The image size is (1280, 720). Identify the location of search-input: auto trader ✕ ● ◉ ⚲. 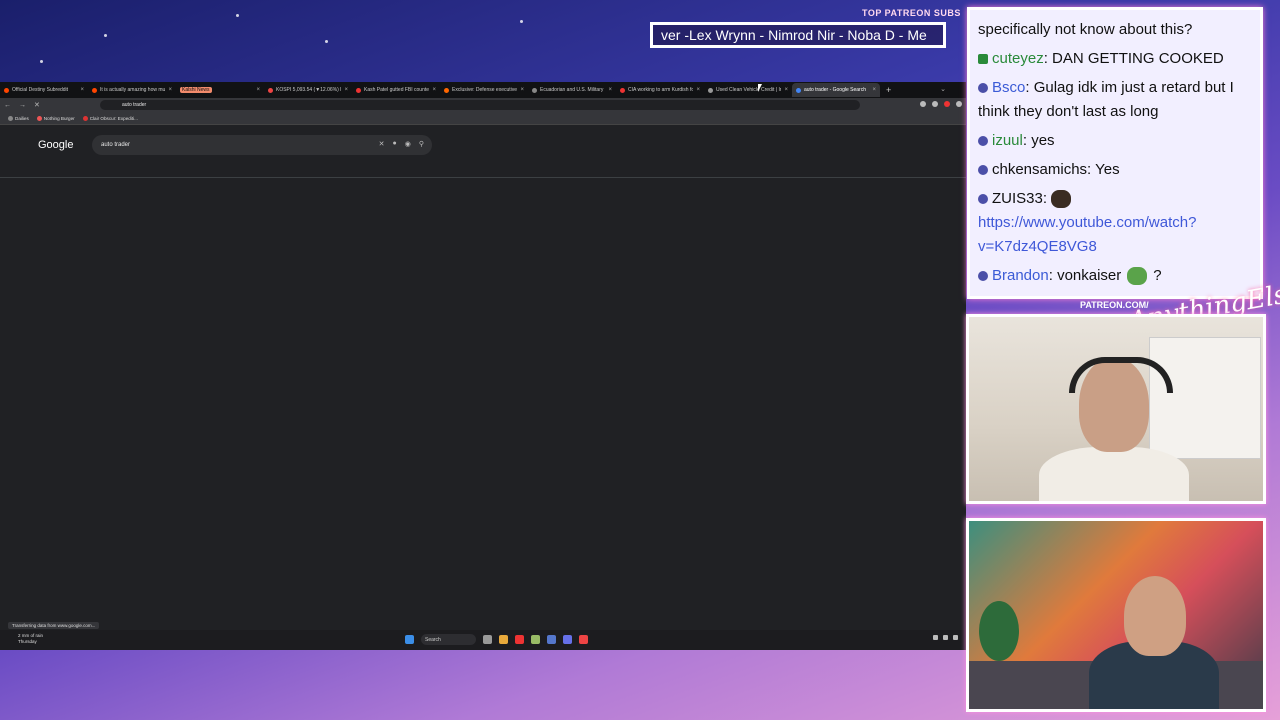
(262, 145).